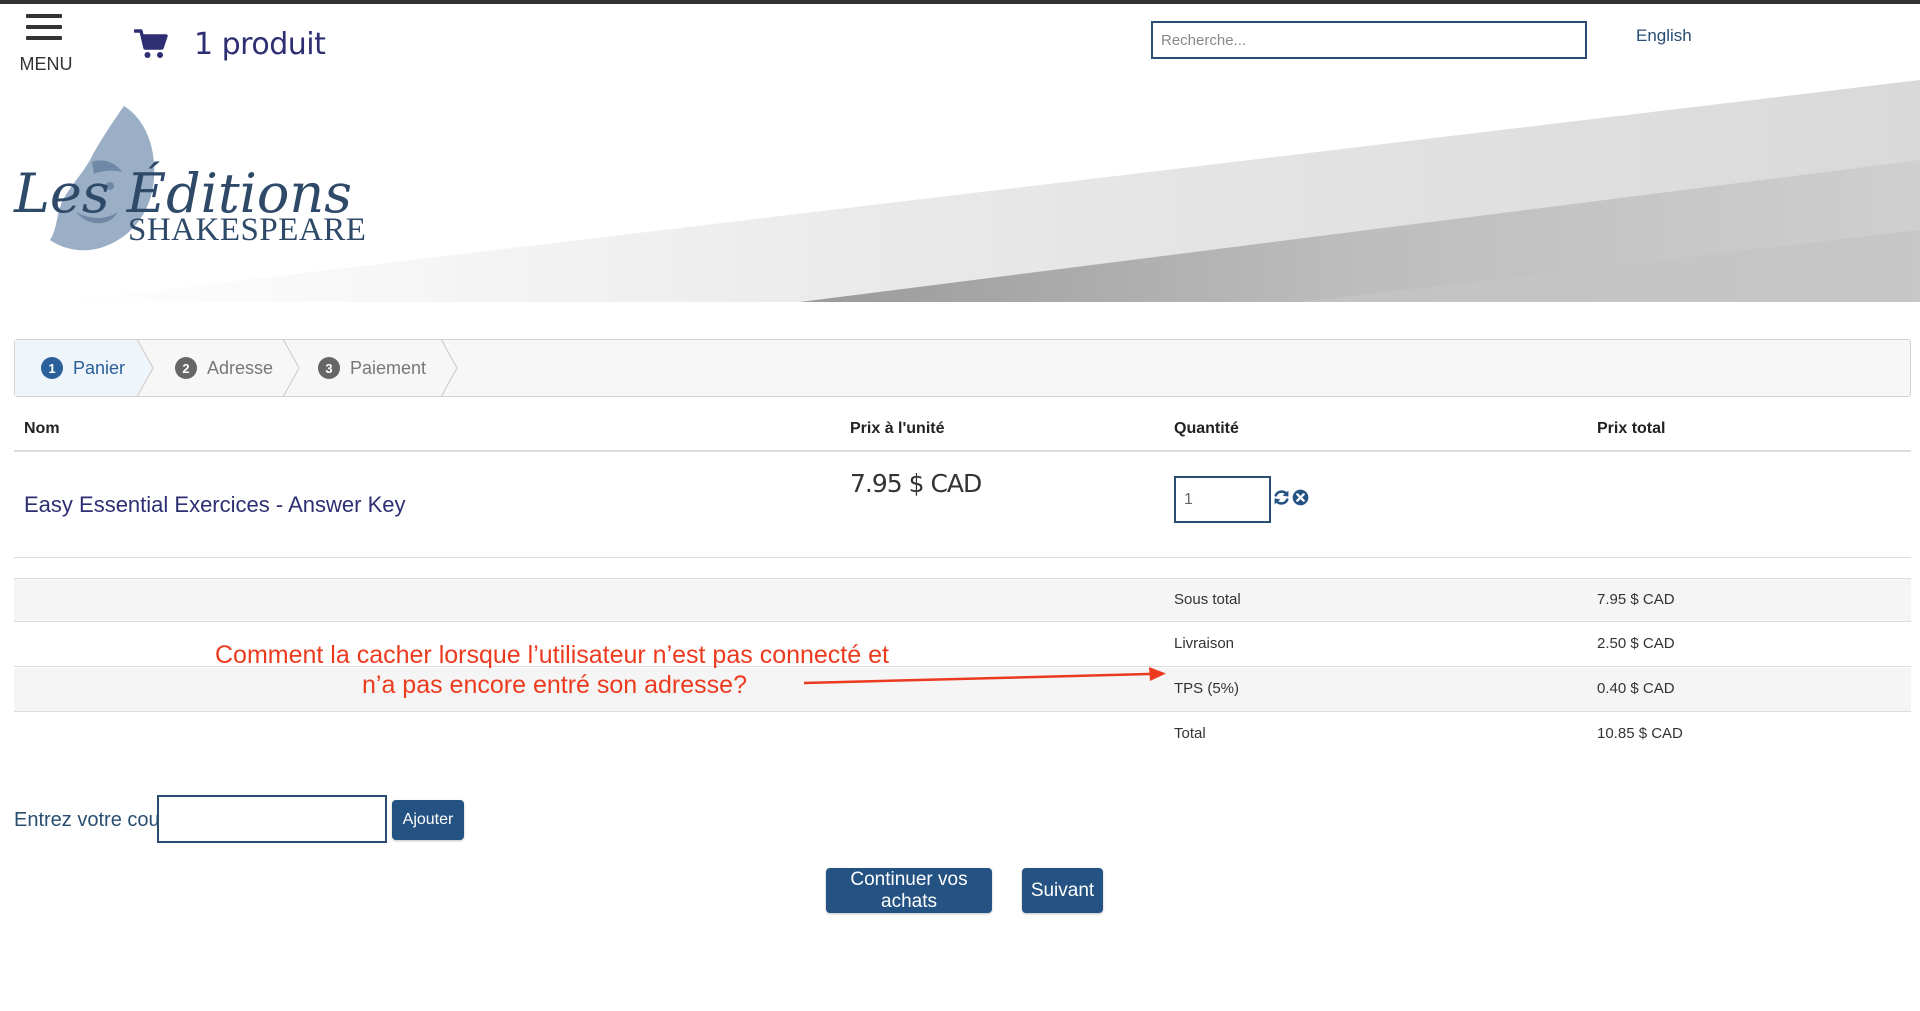 The width and height of the screenshot is (1920, 1011). What do you see at coordinates (46, 44) in the screenshot?
I see `menu-button: MENU` at bounding box center [46, 44].